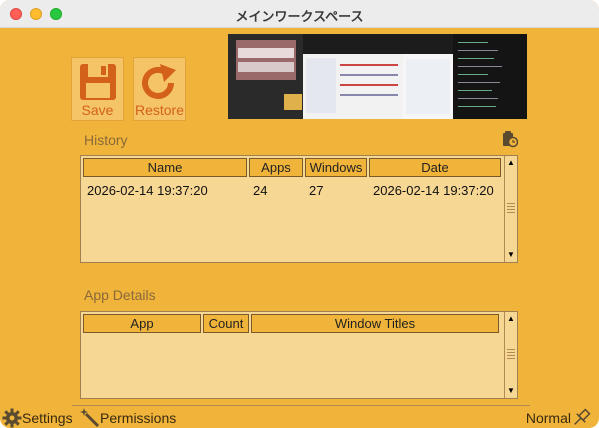 The height and width of the screenshot is (428, 599). What do you see at coordinates (90, 418) in the screenshot?
I see `magic-wand-icon` at bounding box center [90, 418].